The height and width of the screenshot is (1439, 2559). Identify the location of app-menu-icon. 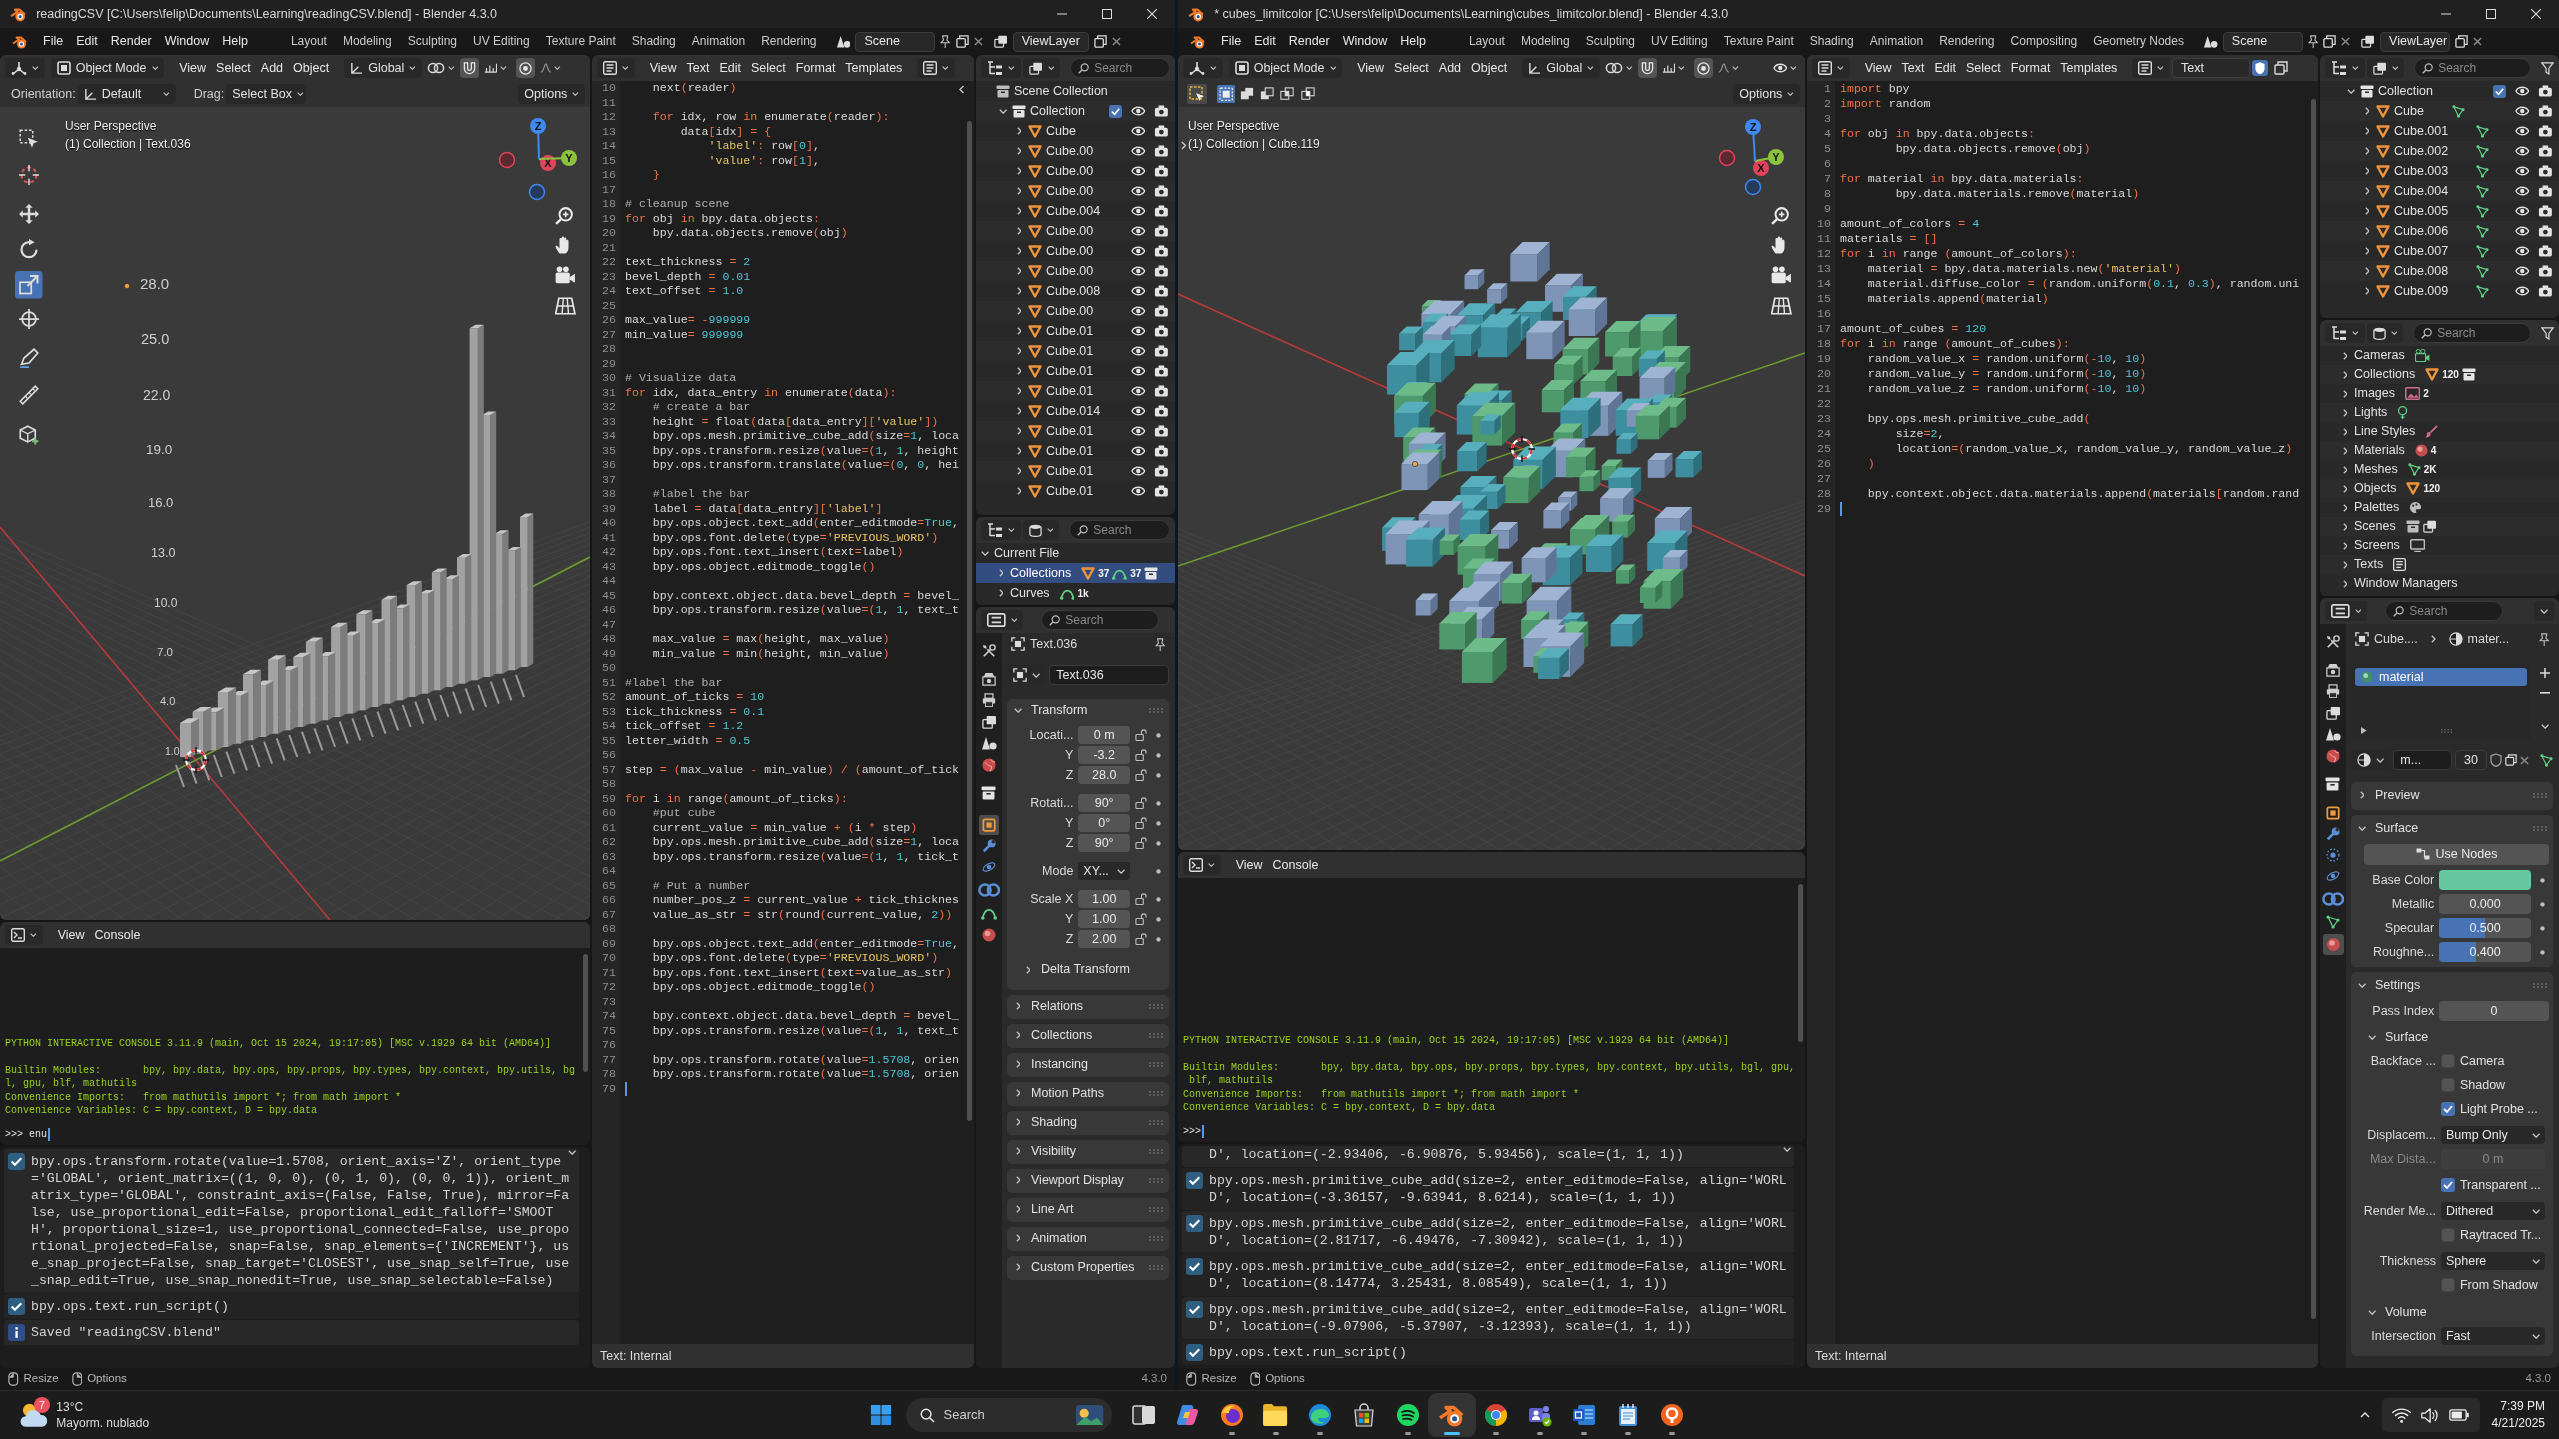
(20, 41).